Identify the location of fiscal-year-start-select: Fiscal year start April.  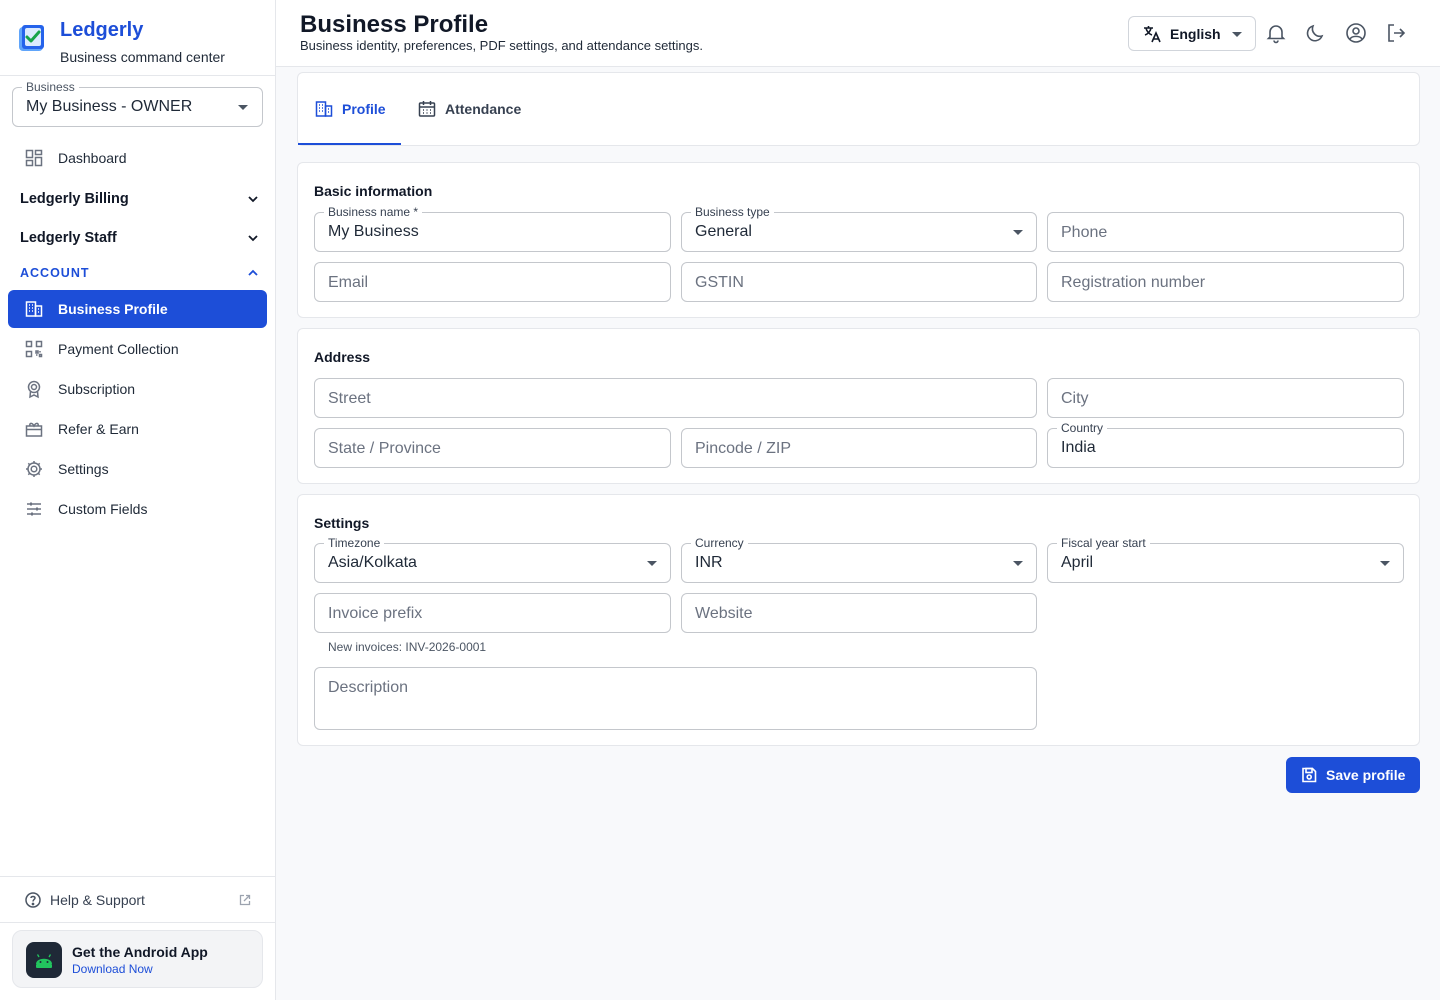
(1225, 559).